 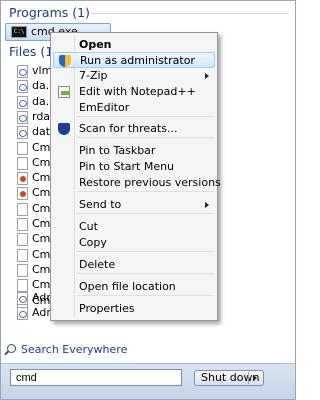 I want to click on menu-item-open-file-location: Open file location, so click(x=134, y=287).